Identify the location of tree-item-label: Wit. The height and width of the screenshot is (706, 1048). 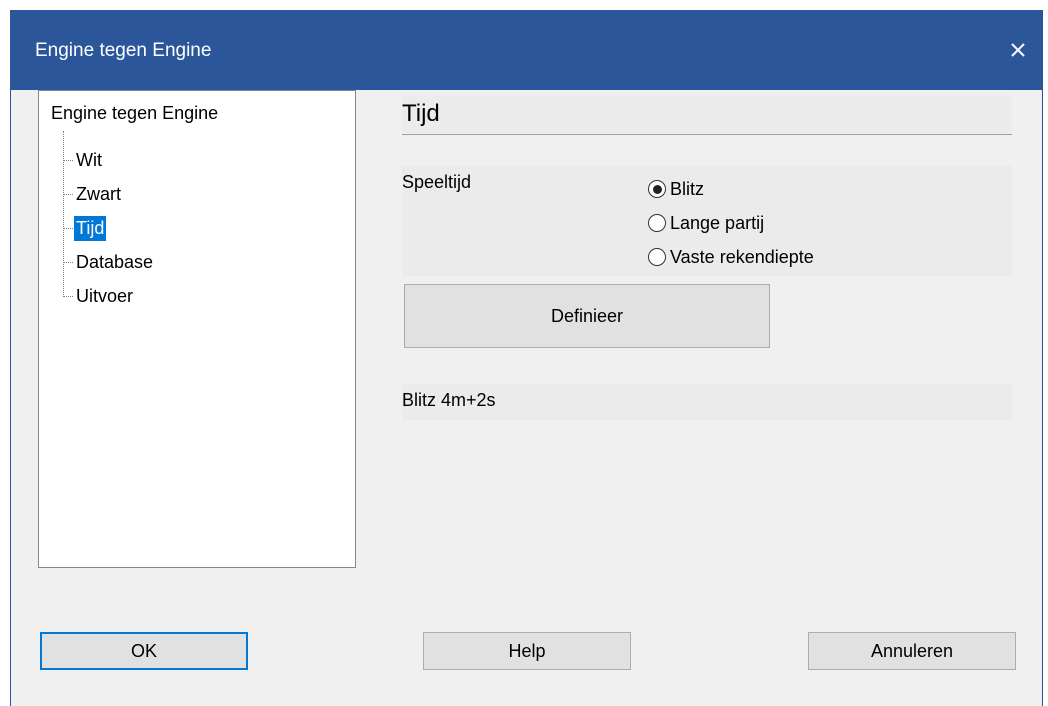
(89, 159).